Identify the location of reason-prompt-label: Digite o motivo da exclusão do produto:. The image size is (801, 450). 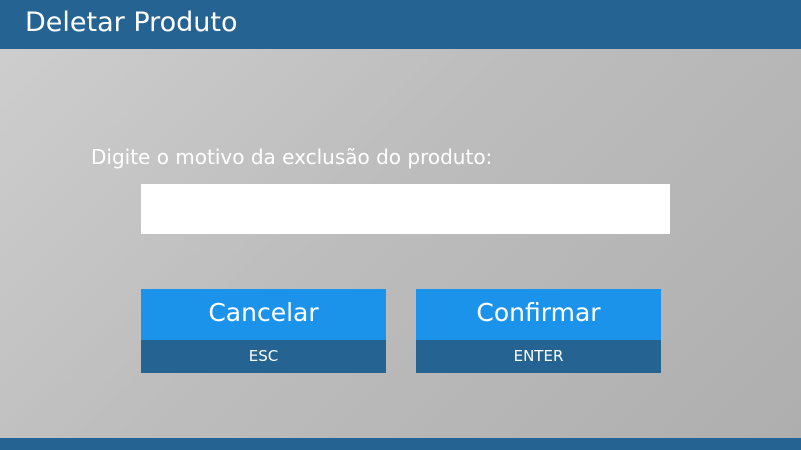
(292, 157).